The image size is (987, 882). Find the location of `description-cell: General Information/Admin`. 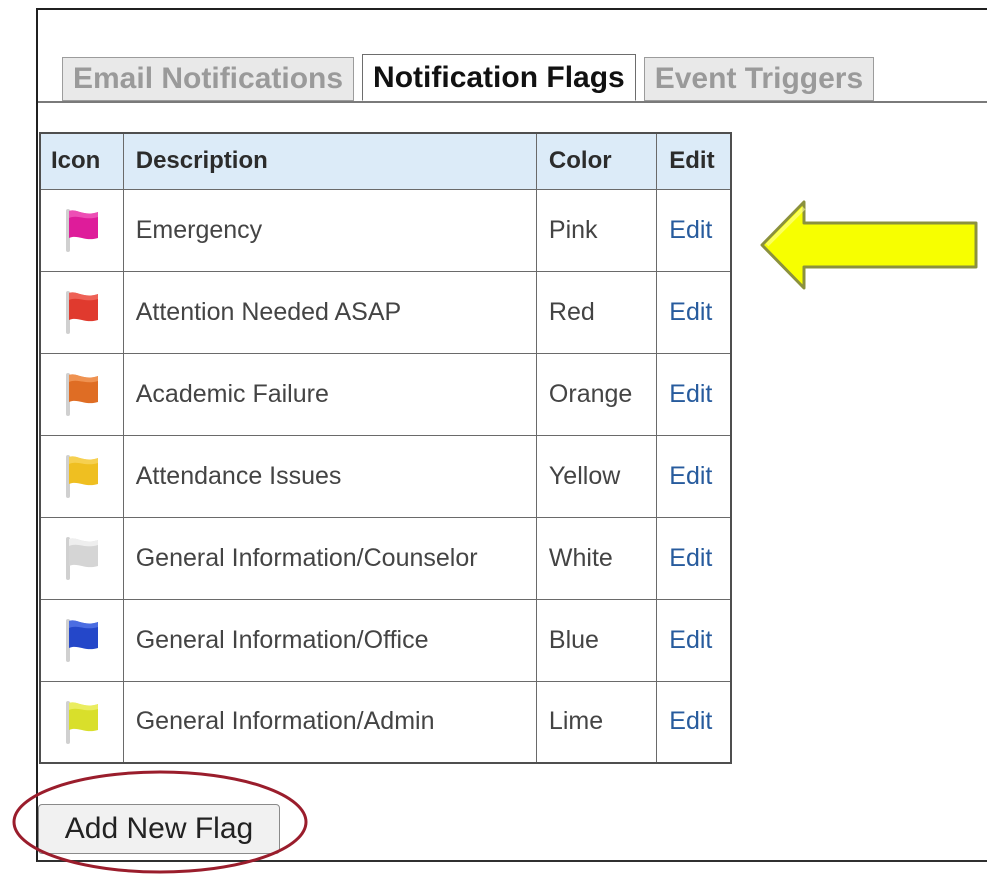

description-cell: General Information/Admin is located at coordinates (329, 722).